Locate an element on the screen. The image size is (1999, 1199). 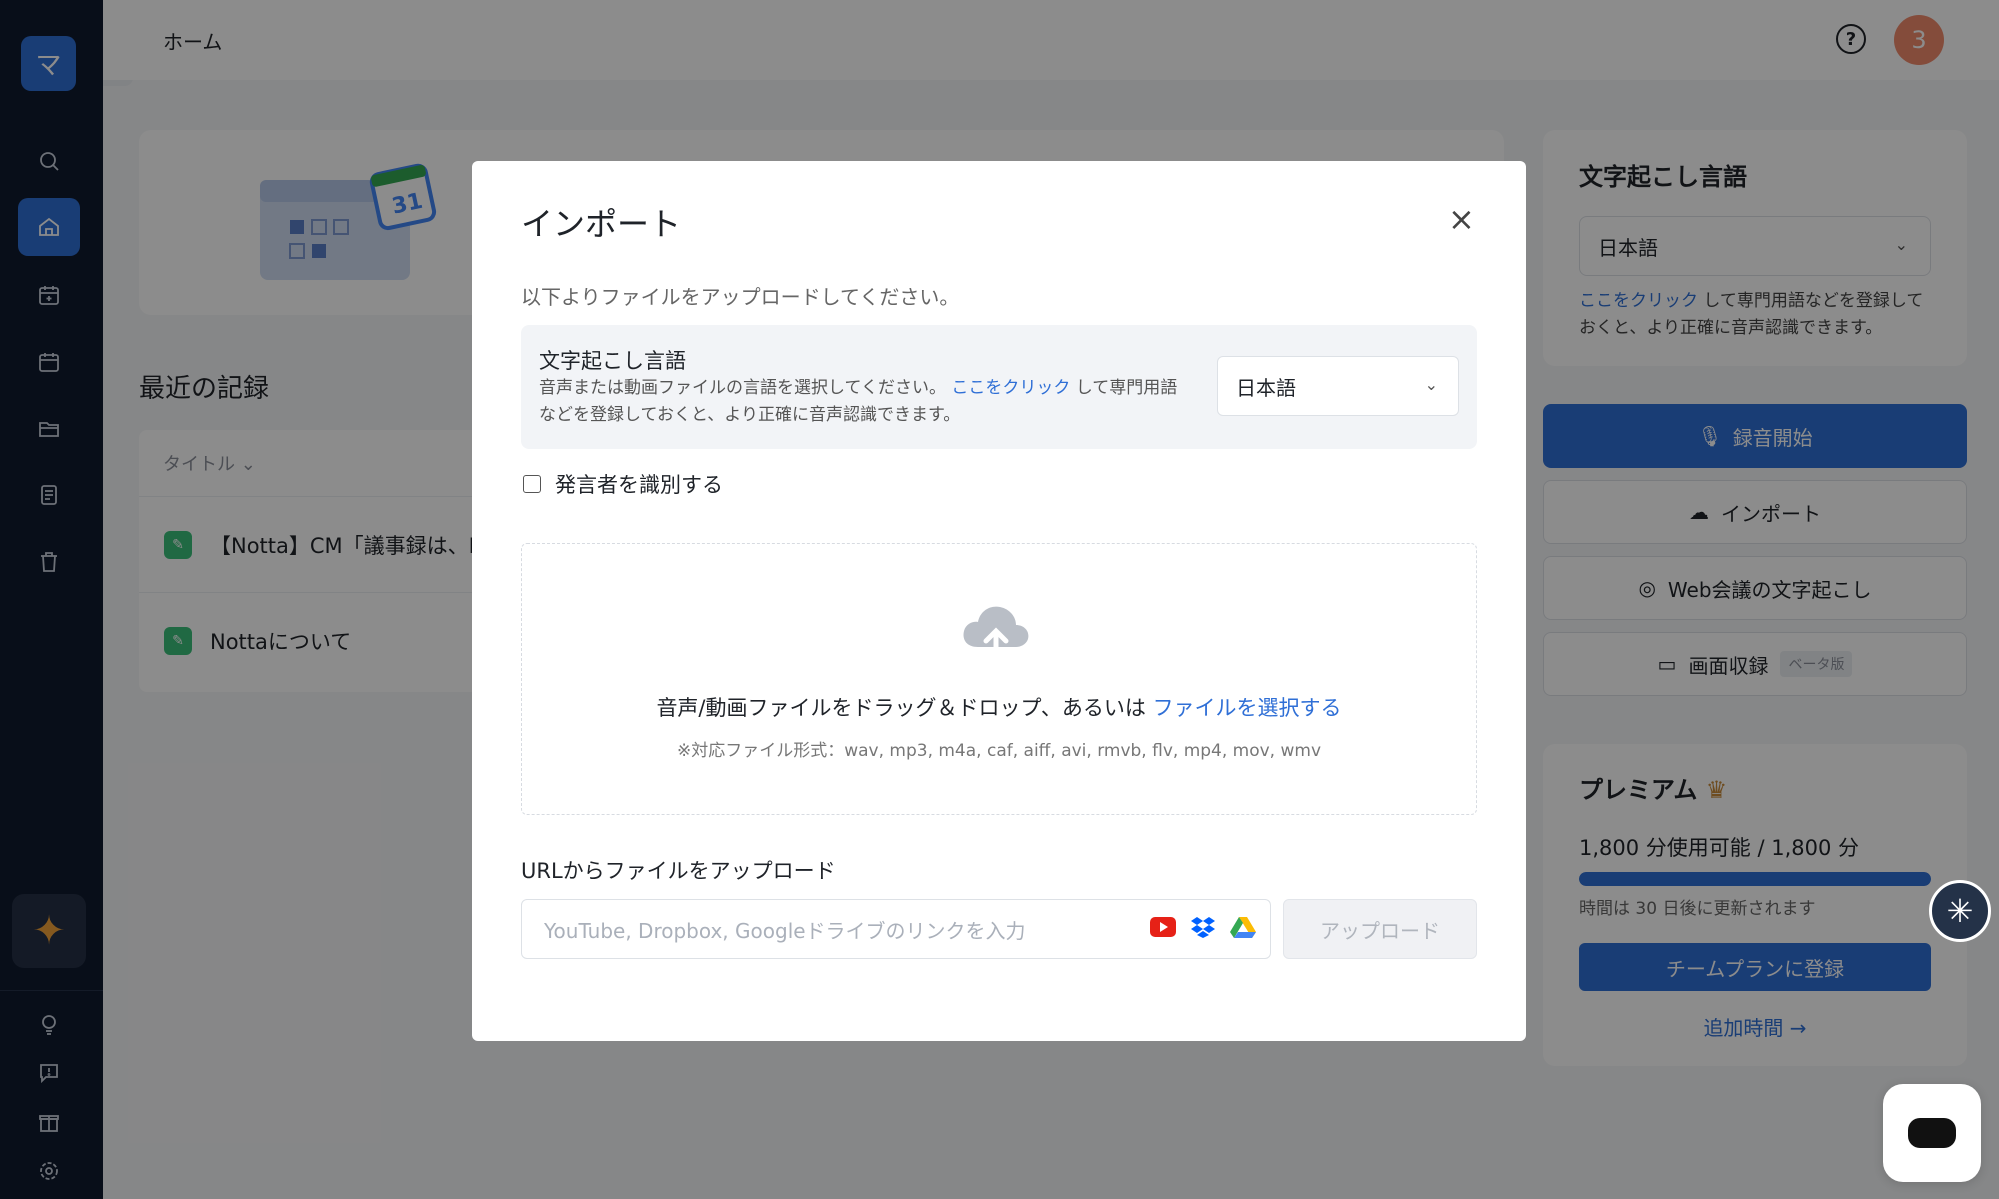
url-upload-title: URLからファイルをアップロード is located at coordinates (678, 871).